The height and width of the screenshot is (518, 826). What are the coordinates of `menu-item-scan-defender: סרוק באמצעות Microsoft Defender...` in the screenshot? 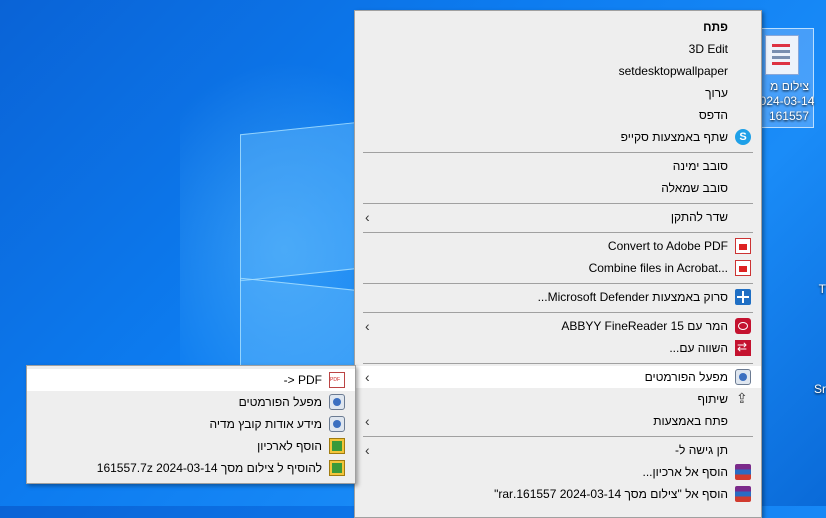 It's located at (558, 297).